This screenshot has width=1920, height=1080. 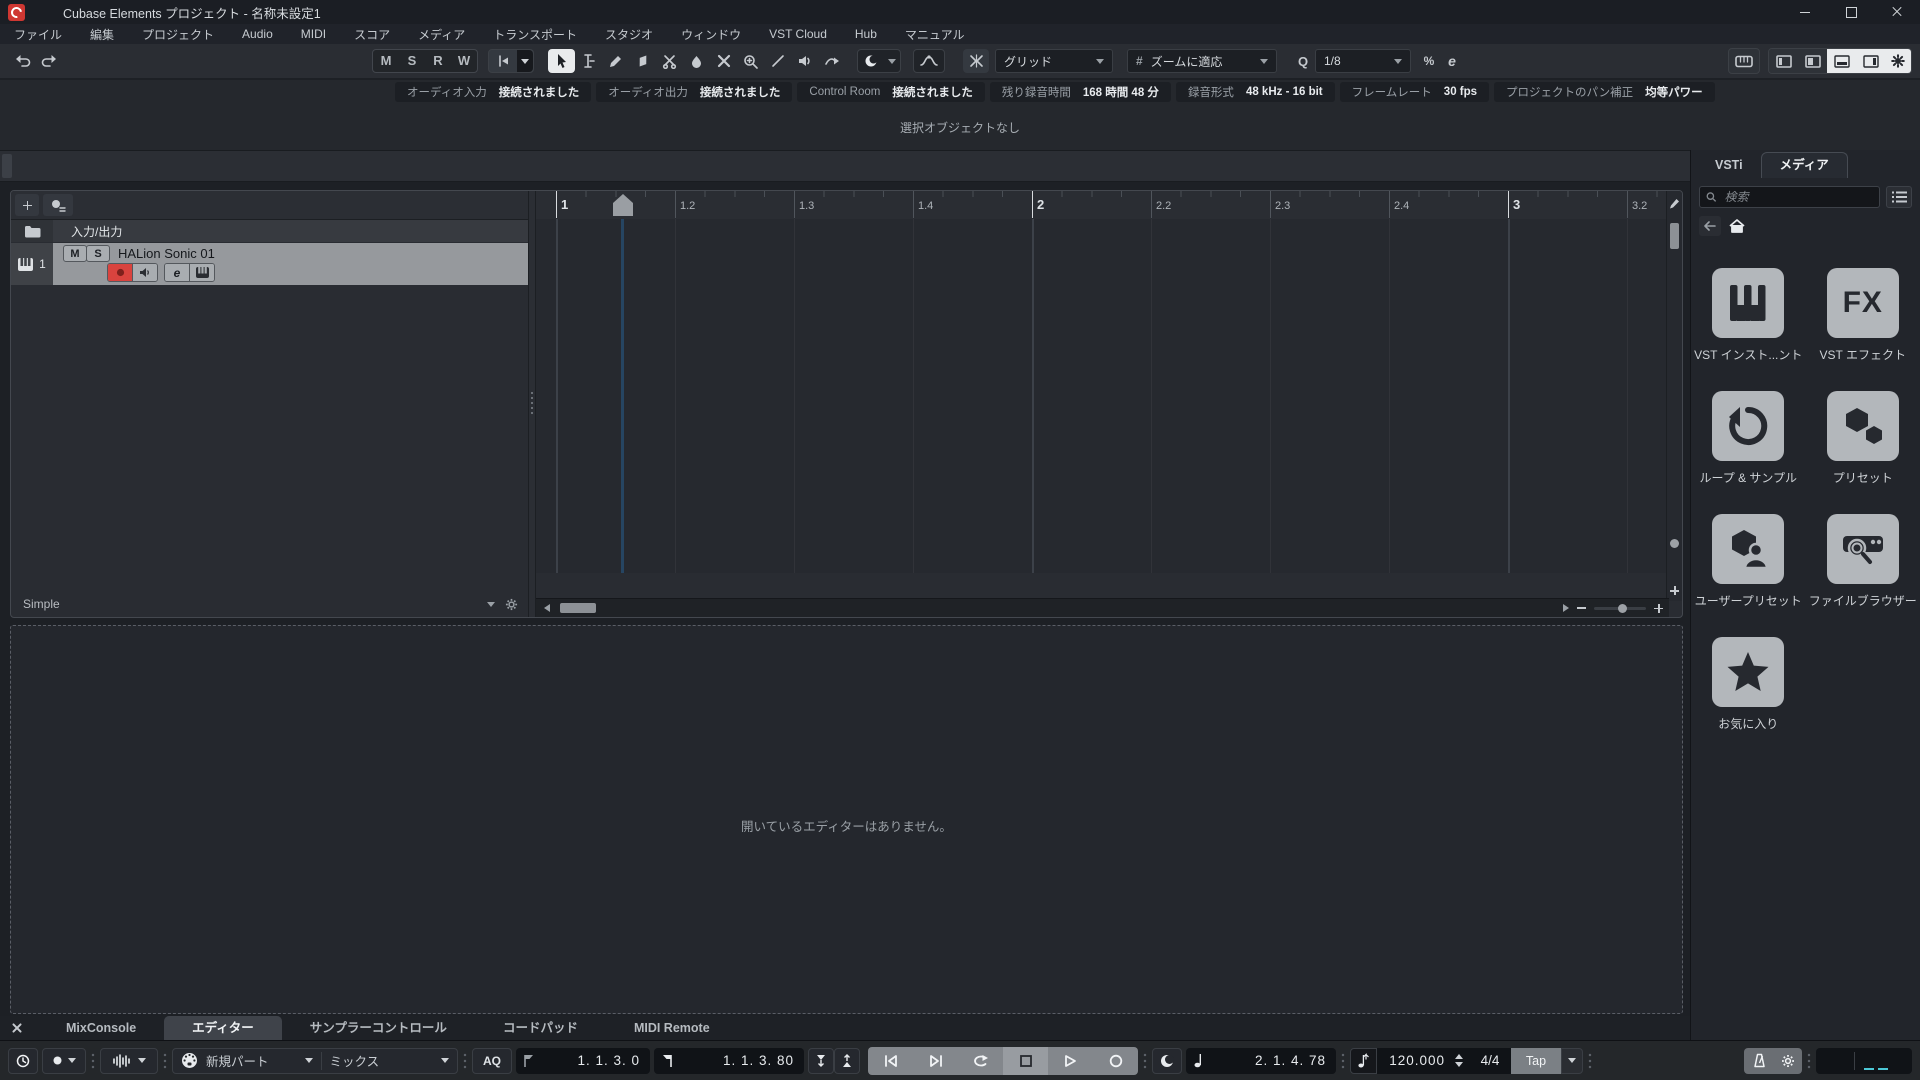 I want to click on scroll-right-icon, so click(x=1566, y=608).